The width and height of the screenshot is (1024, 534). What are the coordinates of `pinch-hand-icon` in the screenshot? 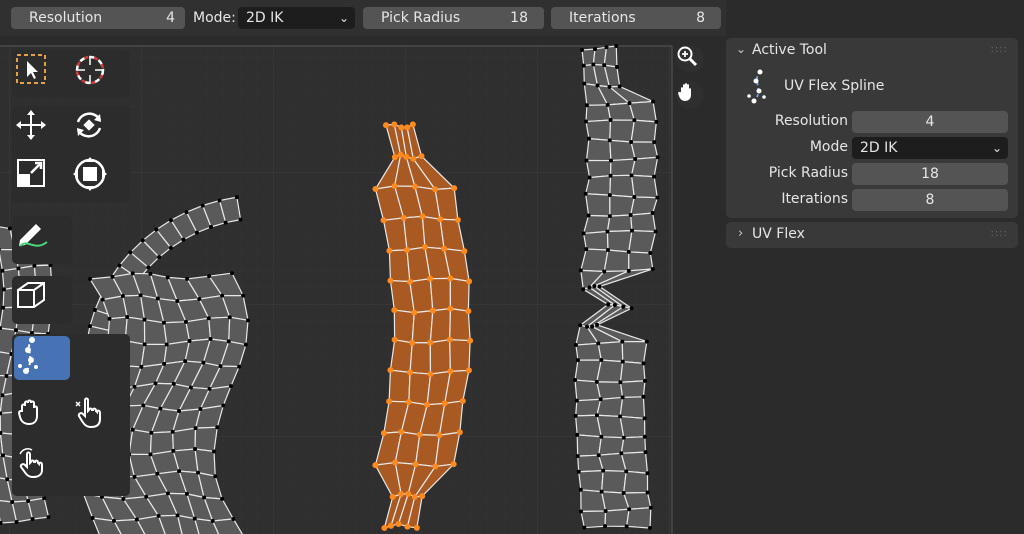 It's located at (31, 463).